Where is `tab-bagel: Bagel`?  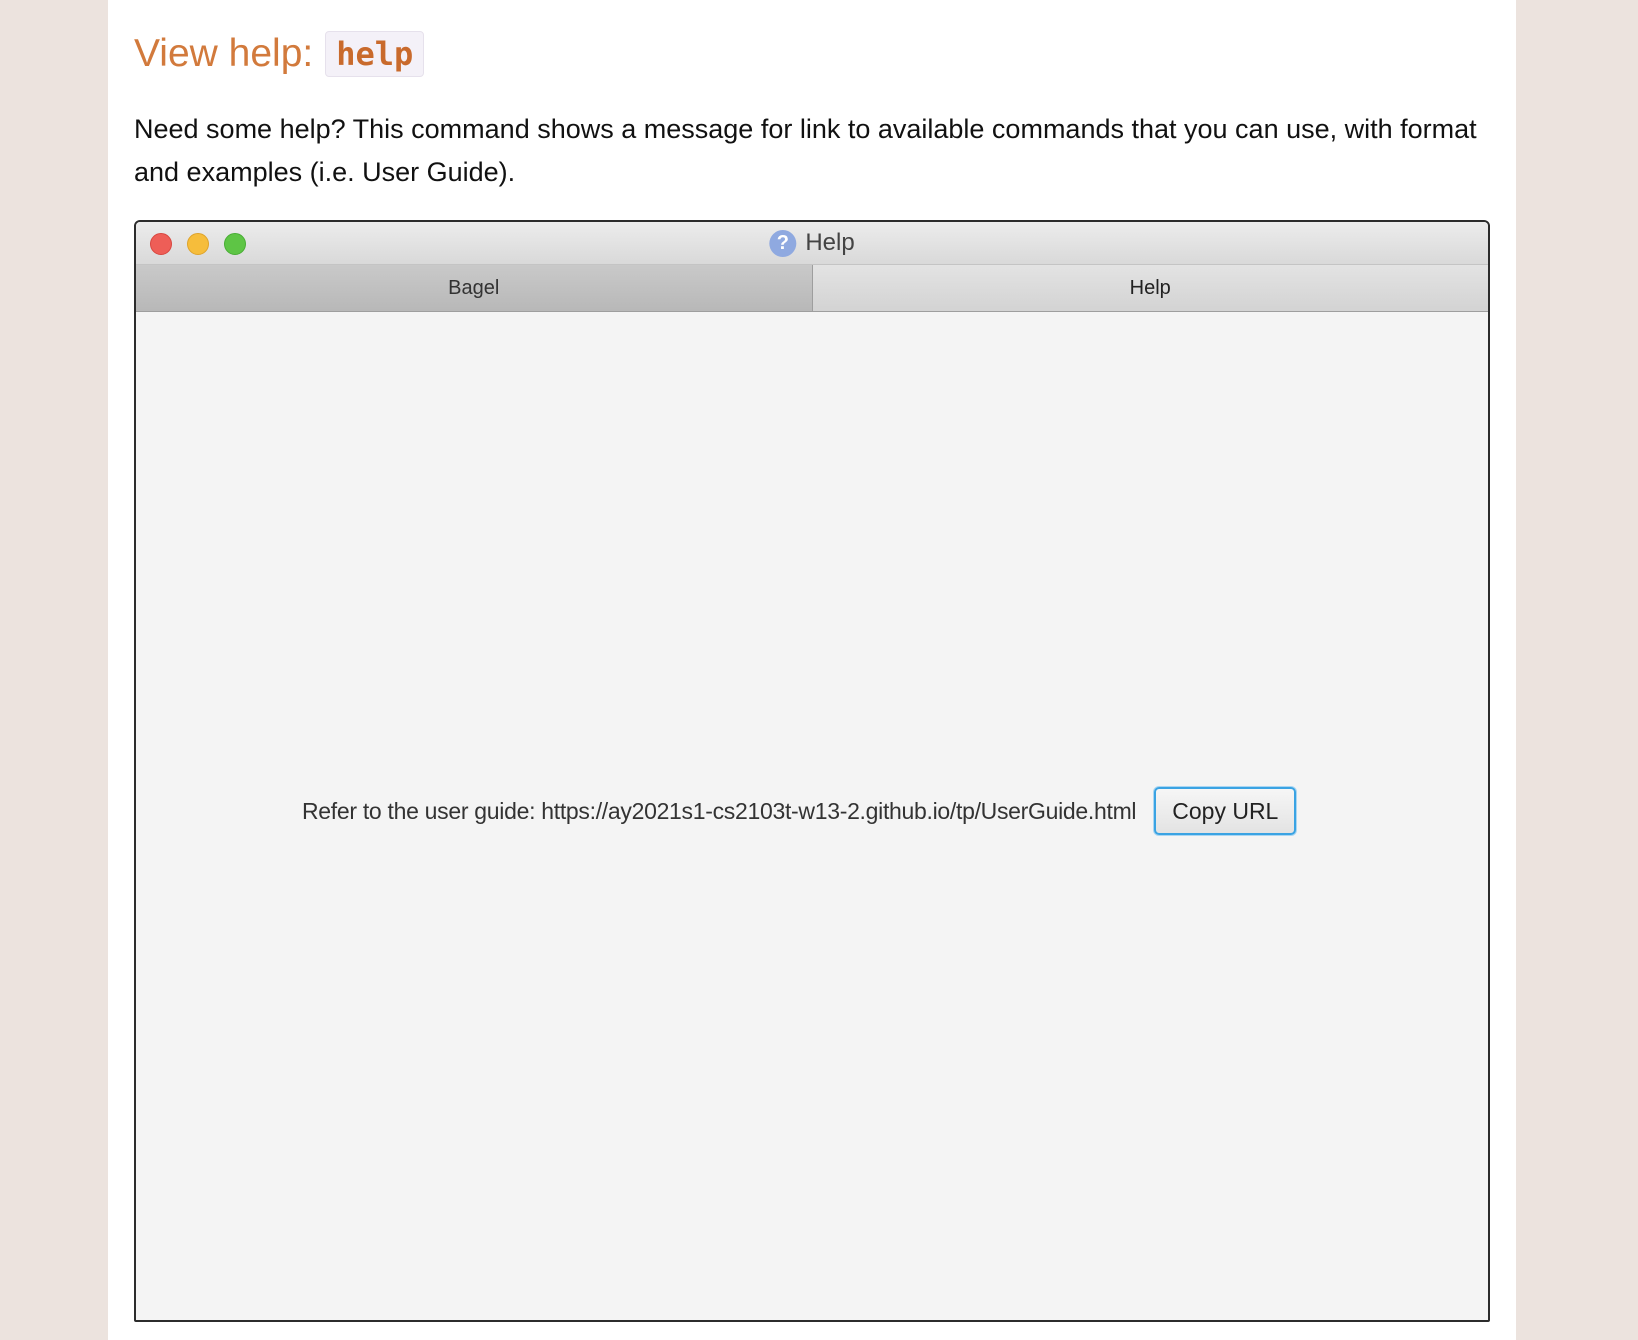
tab-bagel: Bagel is located at coordinates (474, 288).